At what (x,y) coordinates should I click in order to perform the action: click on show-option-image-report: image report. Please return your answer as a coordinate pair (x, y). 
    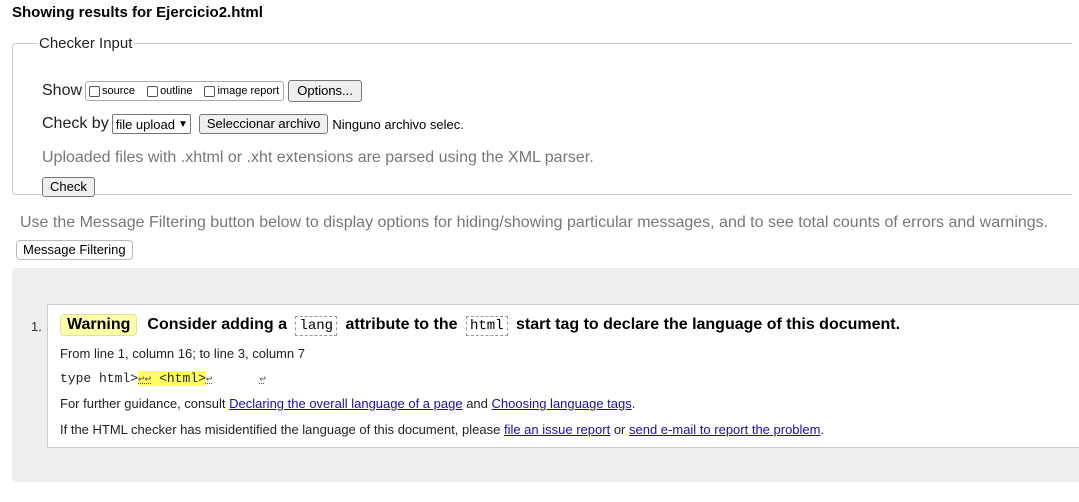
    Looking at the image, I should click on (241, 91).